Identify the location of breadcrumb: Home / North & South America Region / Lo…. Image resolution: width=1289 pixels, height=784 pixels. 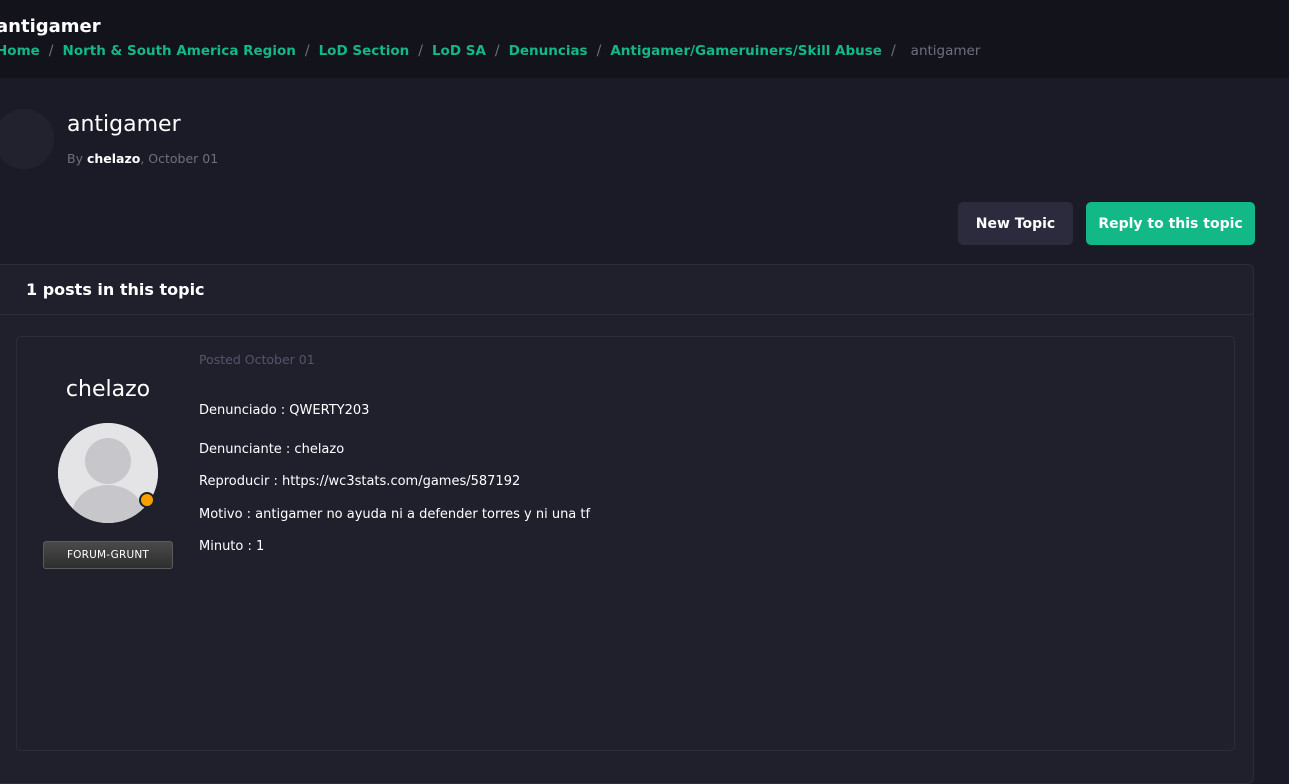
(490, 51).